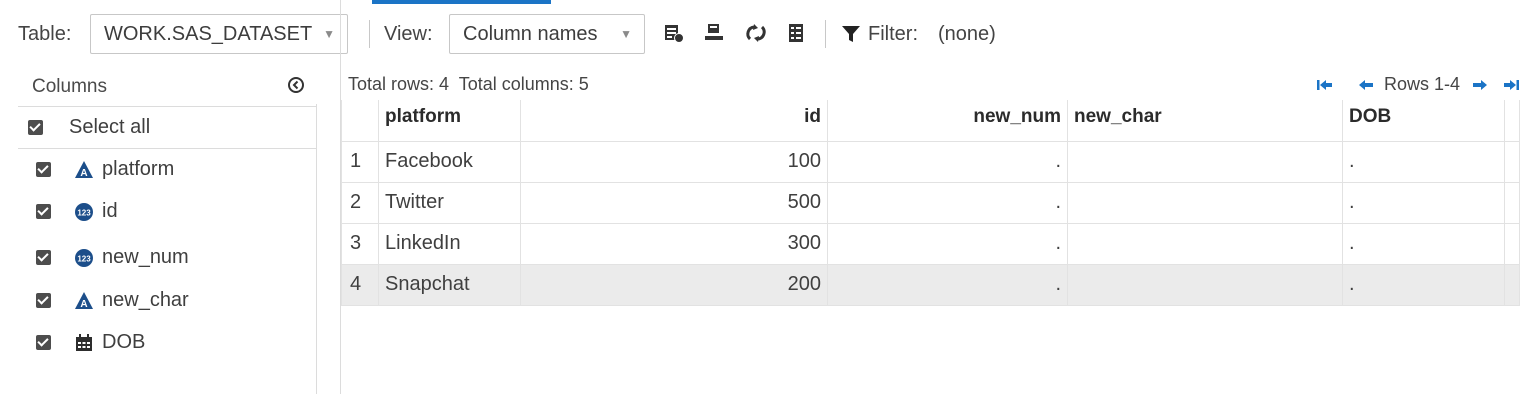 This screenshot has width=1536, height=394. I want to click on cell-platform: Snapchat, so click(449, 284).